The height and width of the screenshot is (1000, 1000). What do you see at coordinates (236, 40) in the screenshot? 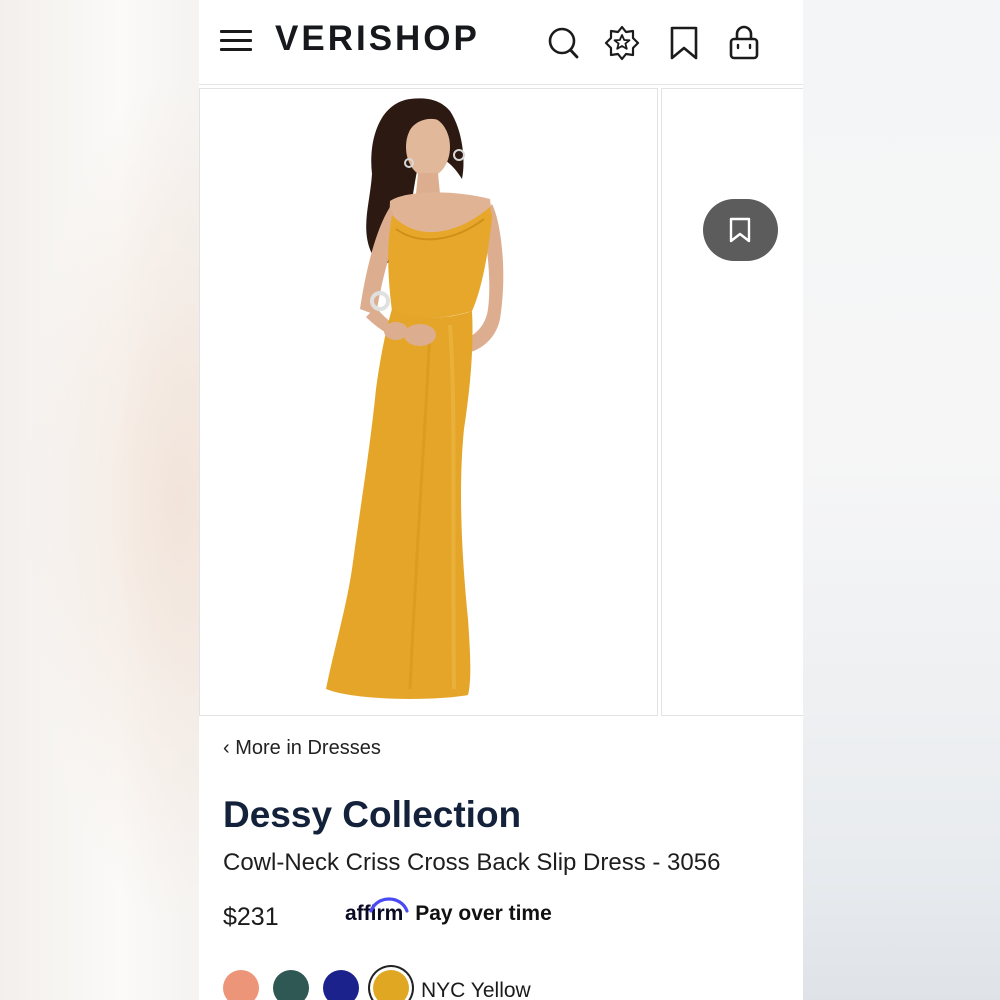
I see `menu-icon` at bounding box center [236, 40].